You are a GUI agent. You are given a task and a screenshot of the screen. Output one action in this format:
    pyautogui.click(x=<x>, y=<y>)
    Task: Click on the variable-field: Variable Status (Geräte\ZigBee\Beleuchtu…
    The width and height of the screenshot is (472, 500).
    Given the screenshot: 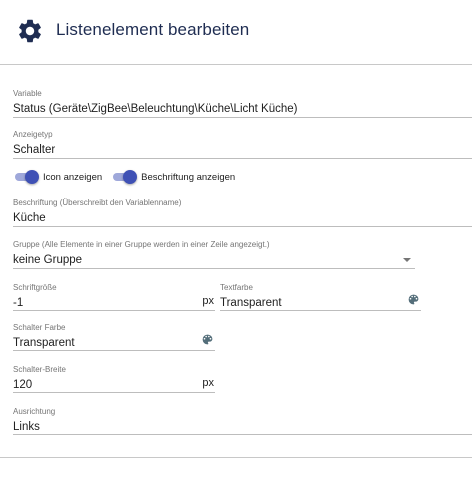 What is the action you would take?
    pyautogui.click(x=242, y=103)
    